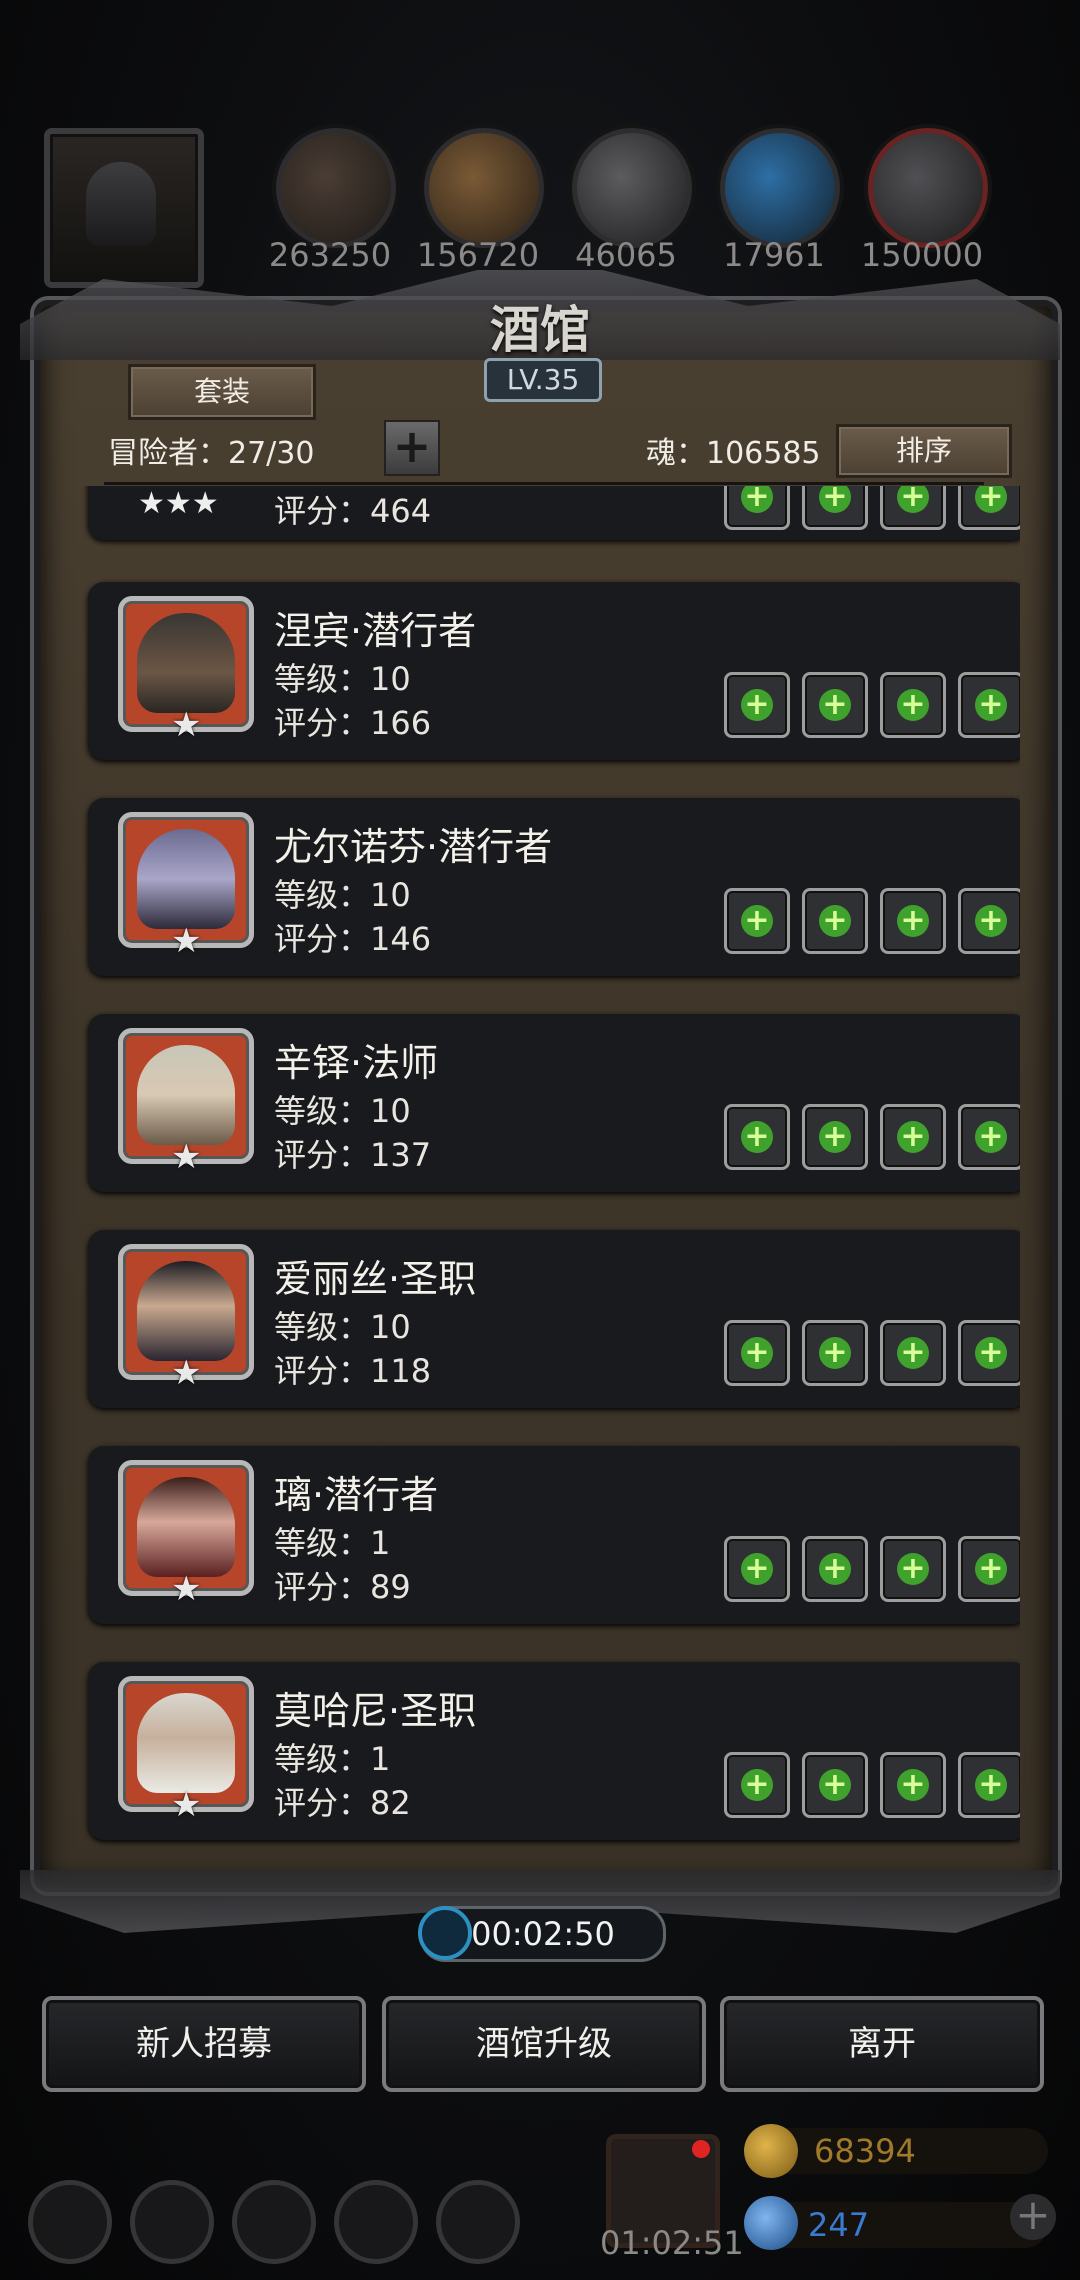 The width and height of the screenshot is (1080, 2280). What do you see at coordinates (121, 204) in the screenshot?
I see `helmet-icon` at bounding box center [121, 204].